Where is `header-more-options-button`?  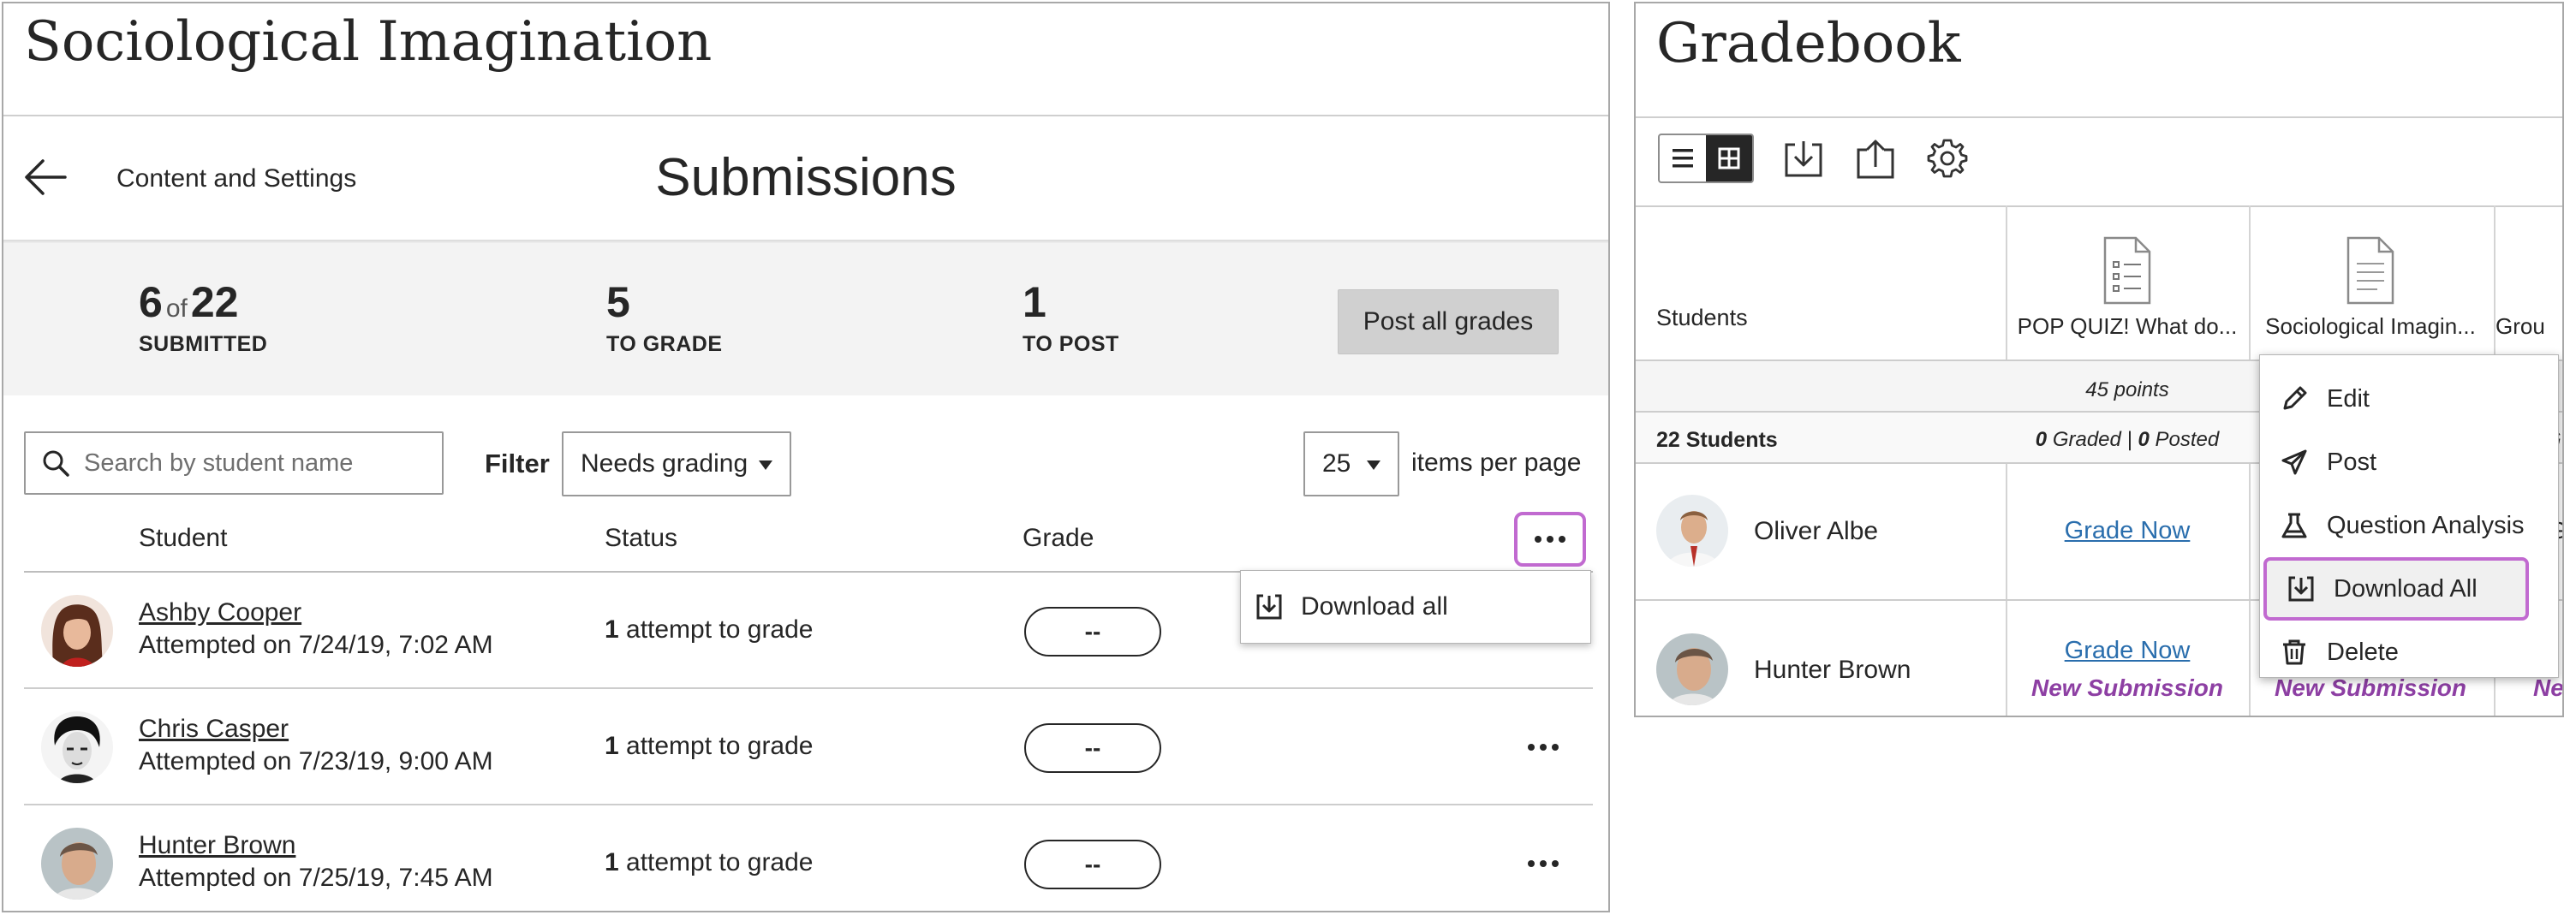
header-more-options-button is located at coordinates (1550, 539).